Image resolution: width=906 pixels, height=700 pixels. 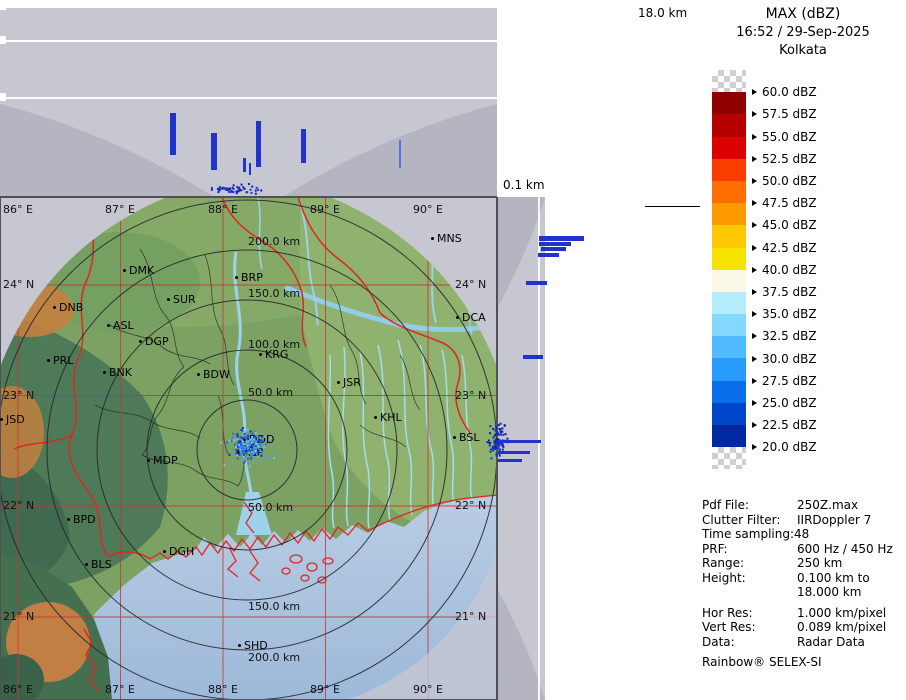 I want to click on legend-entry: 27.5 dBZ, so click(x=784, y=381).